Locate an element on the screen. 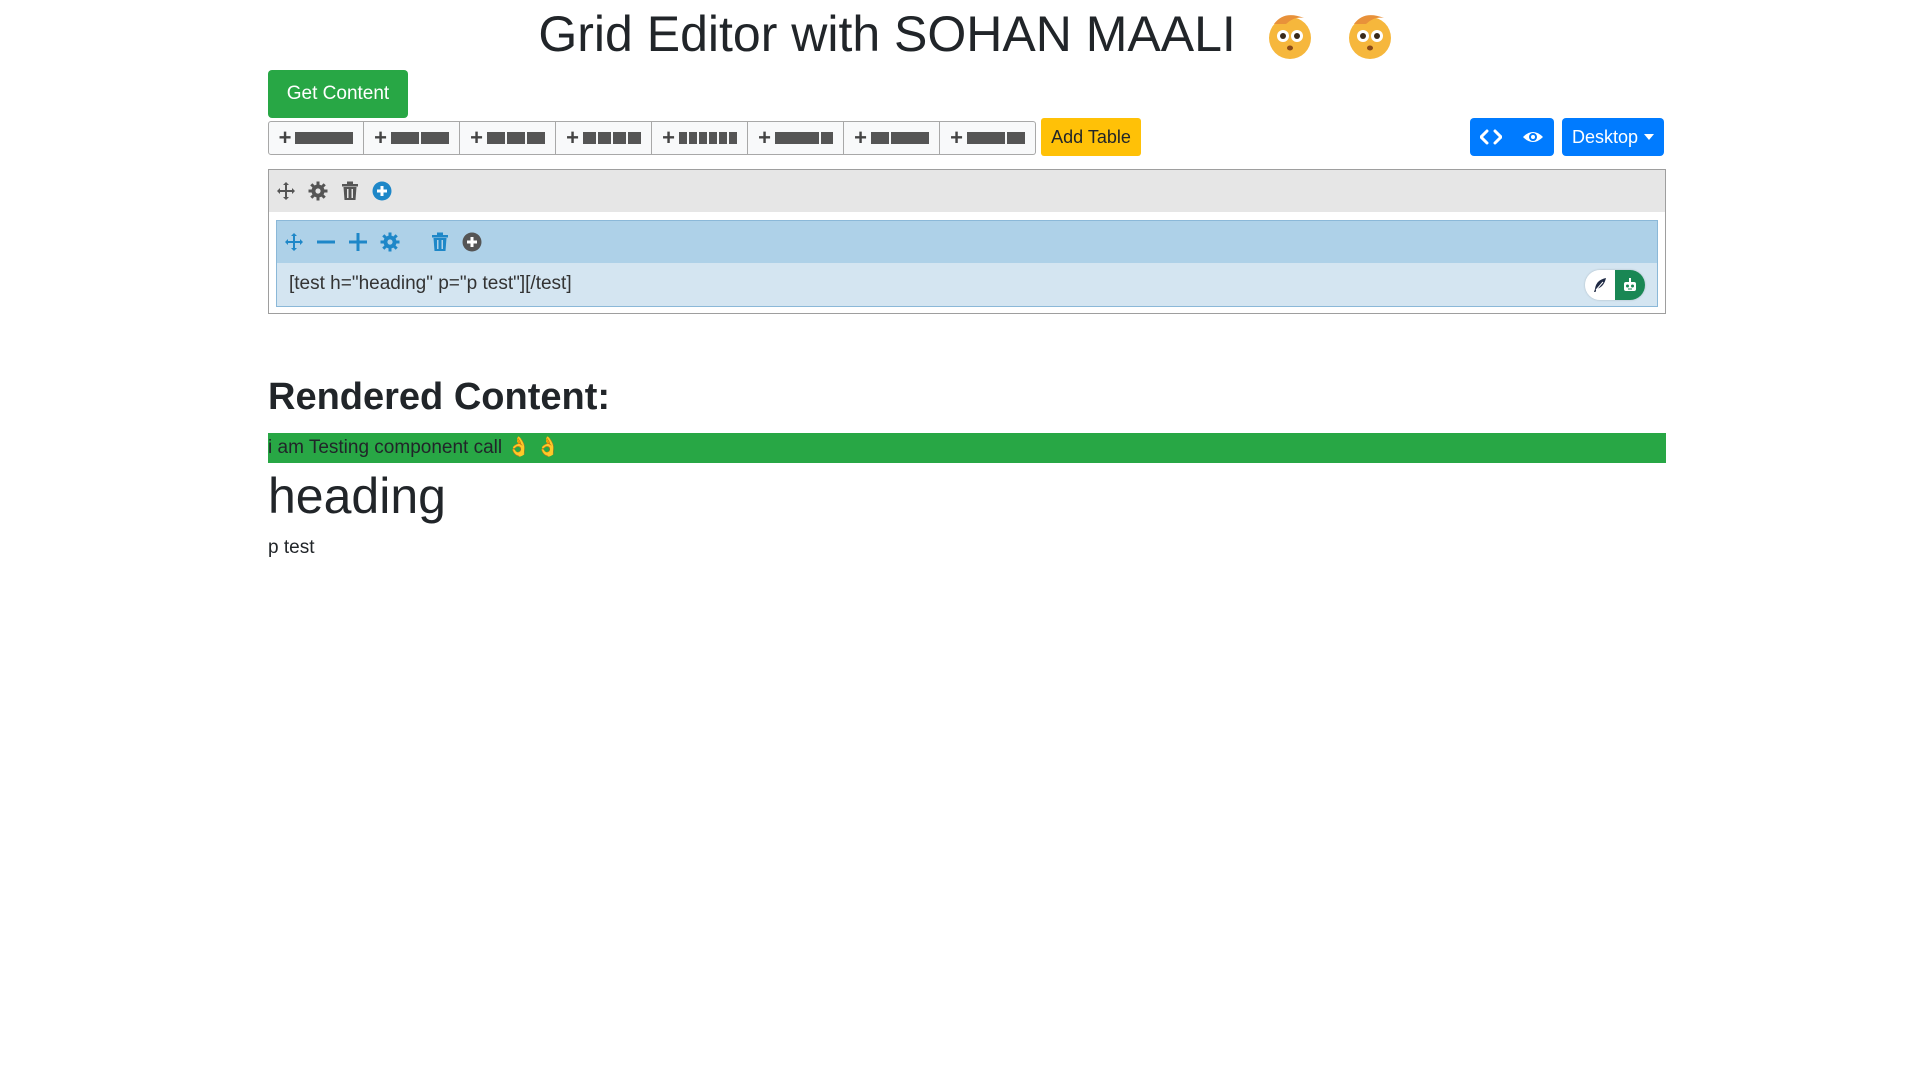  grid-layout-button-5: + is located at coordinates (700, 138).